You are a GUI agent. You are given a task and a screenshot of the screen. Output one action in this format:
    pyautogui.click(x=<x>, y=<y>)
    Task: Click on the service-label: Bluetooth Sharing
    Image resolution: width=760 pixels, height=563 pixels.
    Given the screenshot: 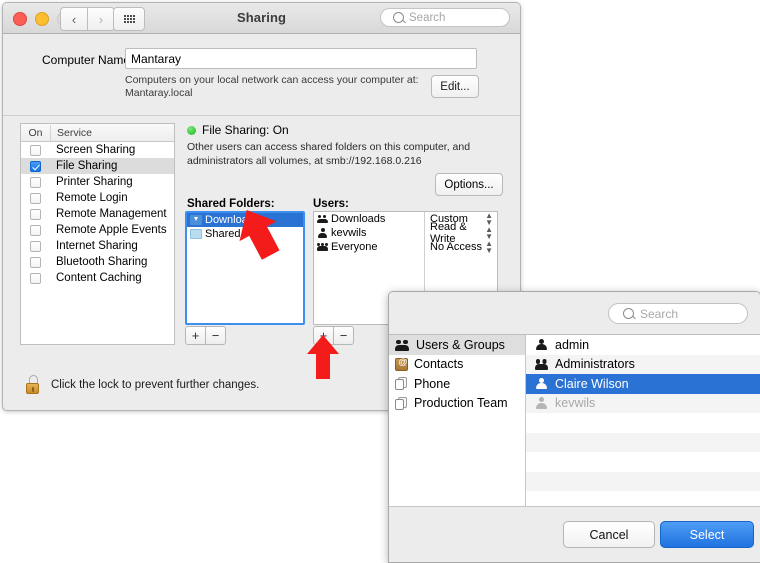 What is the action you would take?
    pyautogui.click(x=102, y=262)
    